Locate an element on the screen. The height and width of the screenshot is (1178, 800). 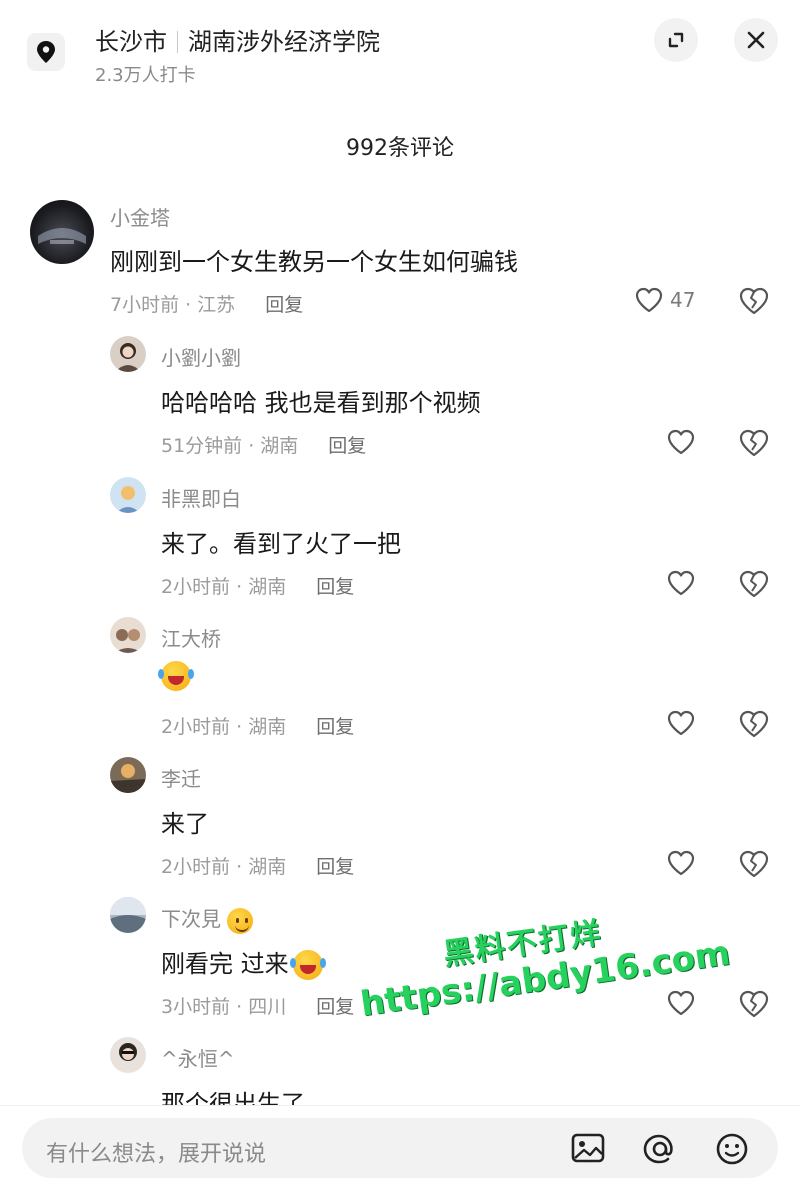
reply-item: 非黑即白 来了。看到了火了一把 2小时前 · 湖南 回复 is located at coordinates (400, 542).